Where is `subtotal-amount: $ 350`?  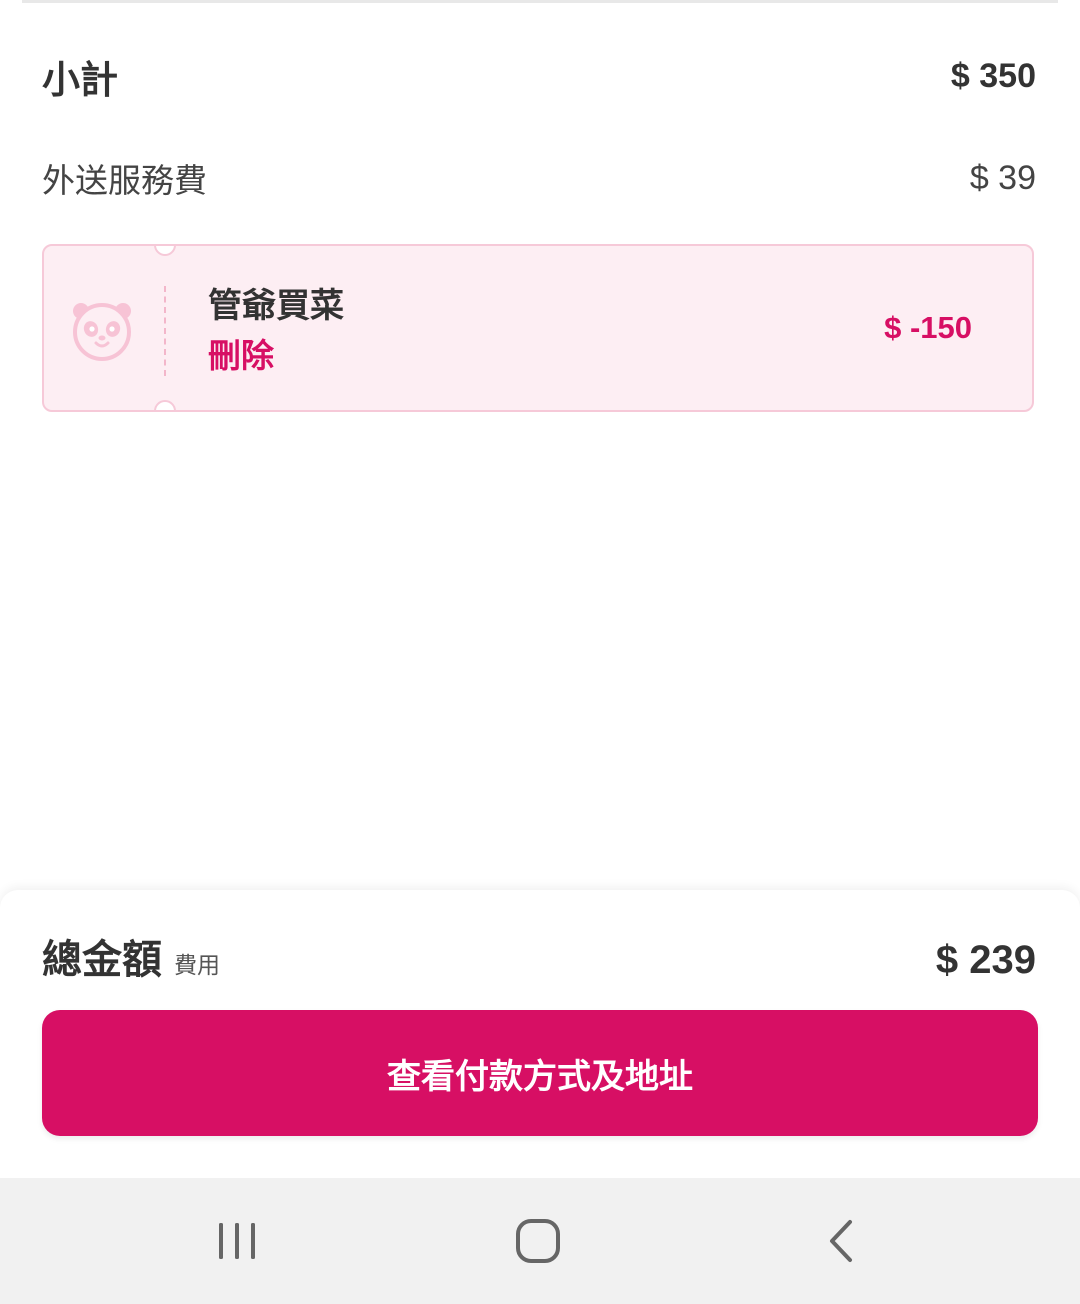
subtotal-amount: $ 350 is located at coordinates (993, 75).